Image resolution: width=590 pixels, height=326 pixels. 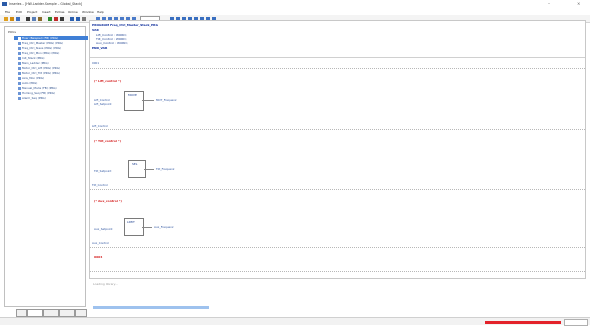 I want to click on function-block-name: LIMIT, so click(x=131, y=222).